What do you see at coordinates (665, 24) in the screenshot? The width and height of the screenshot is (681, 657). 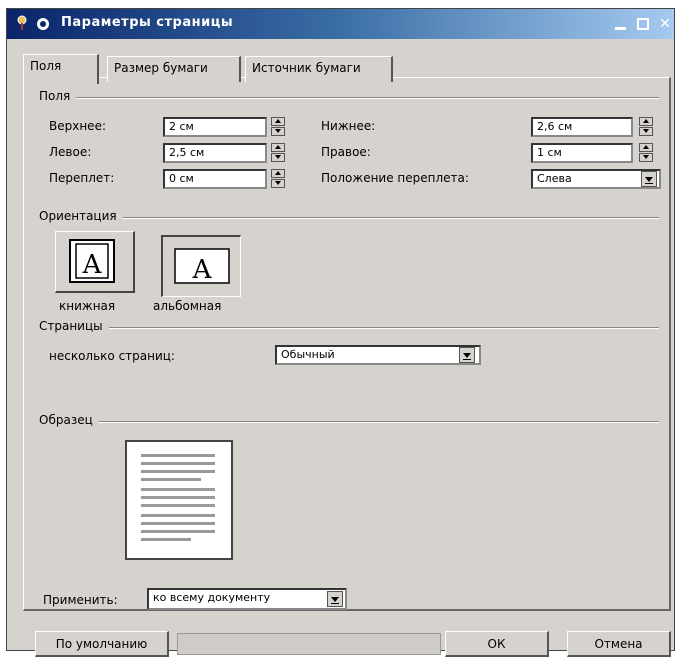 I see `close-button: ✕` at bounding box center [665, 24].